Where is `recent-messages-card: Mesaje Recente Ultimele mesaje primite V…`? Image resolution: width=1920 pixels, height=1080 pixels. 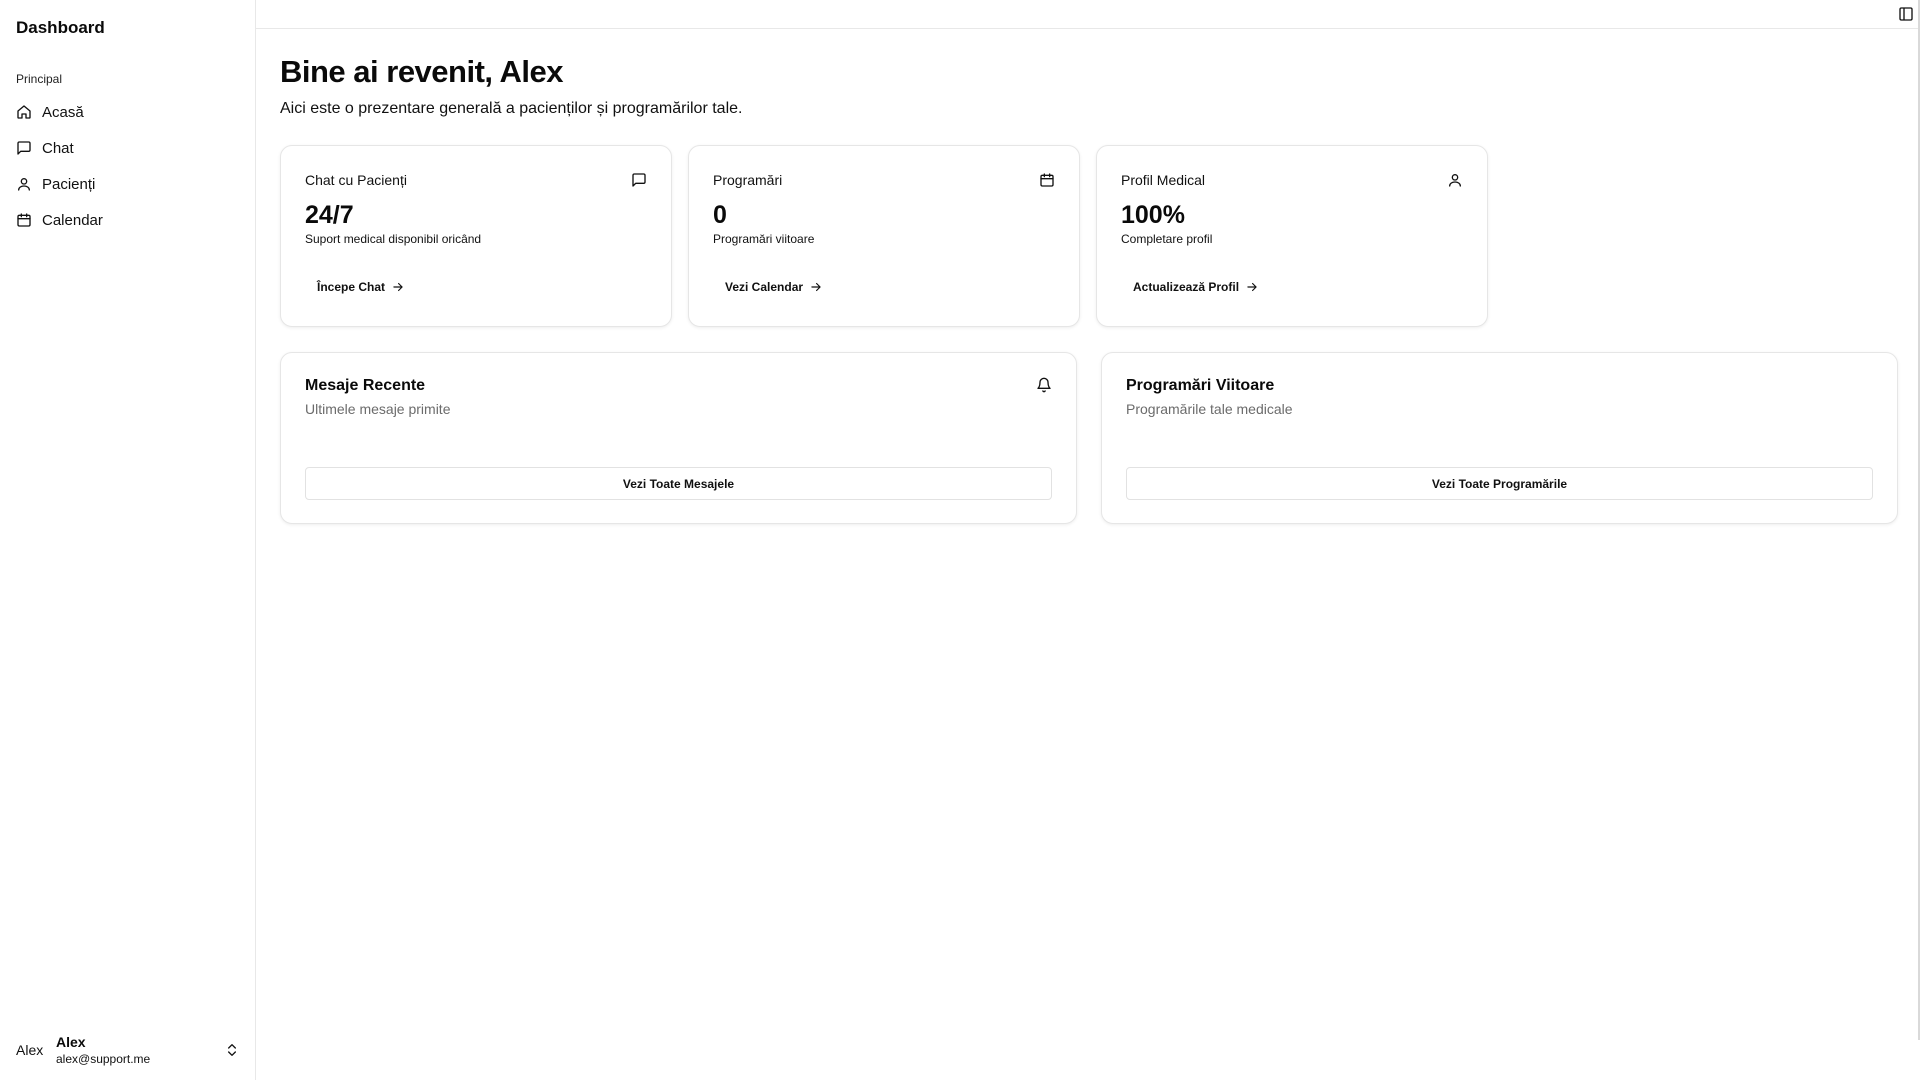
recent-messages-card: Mesaje Recente Ultimele mesaje primite V… is located at coordinates (678, 438).